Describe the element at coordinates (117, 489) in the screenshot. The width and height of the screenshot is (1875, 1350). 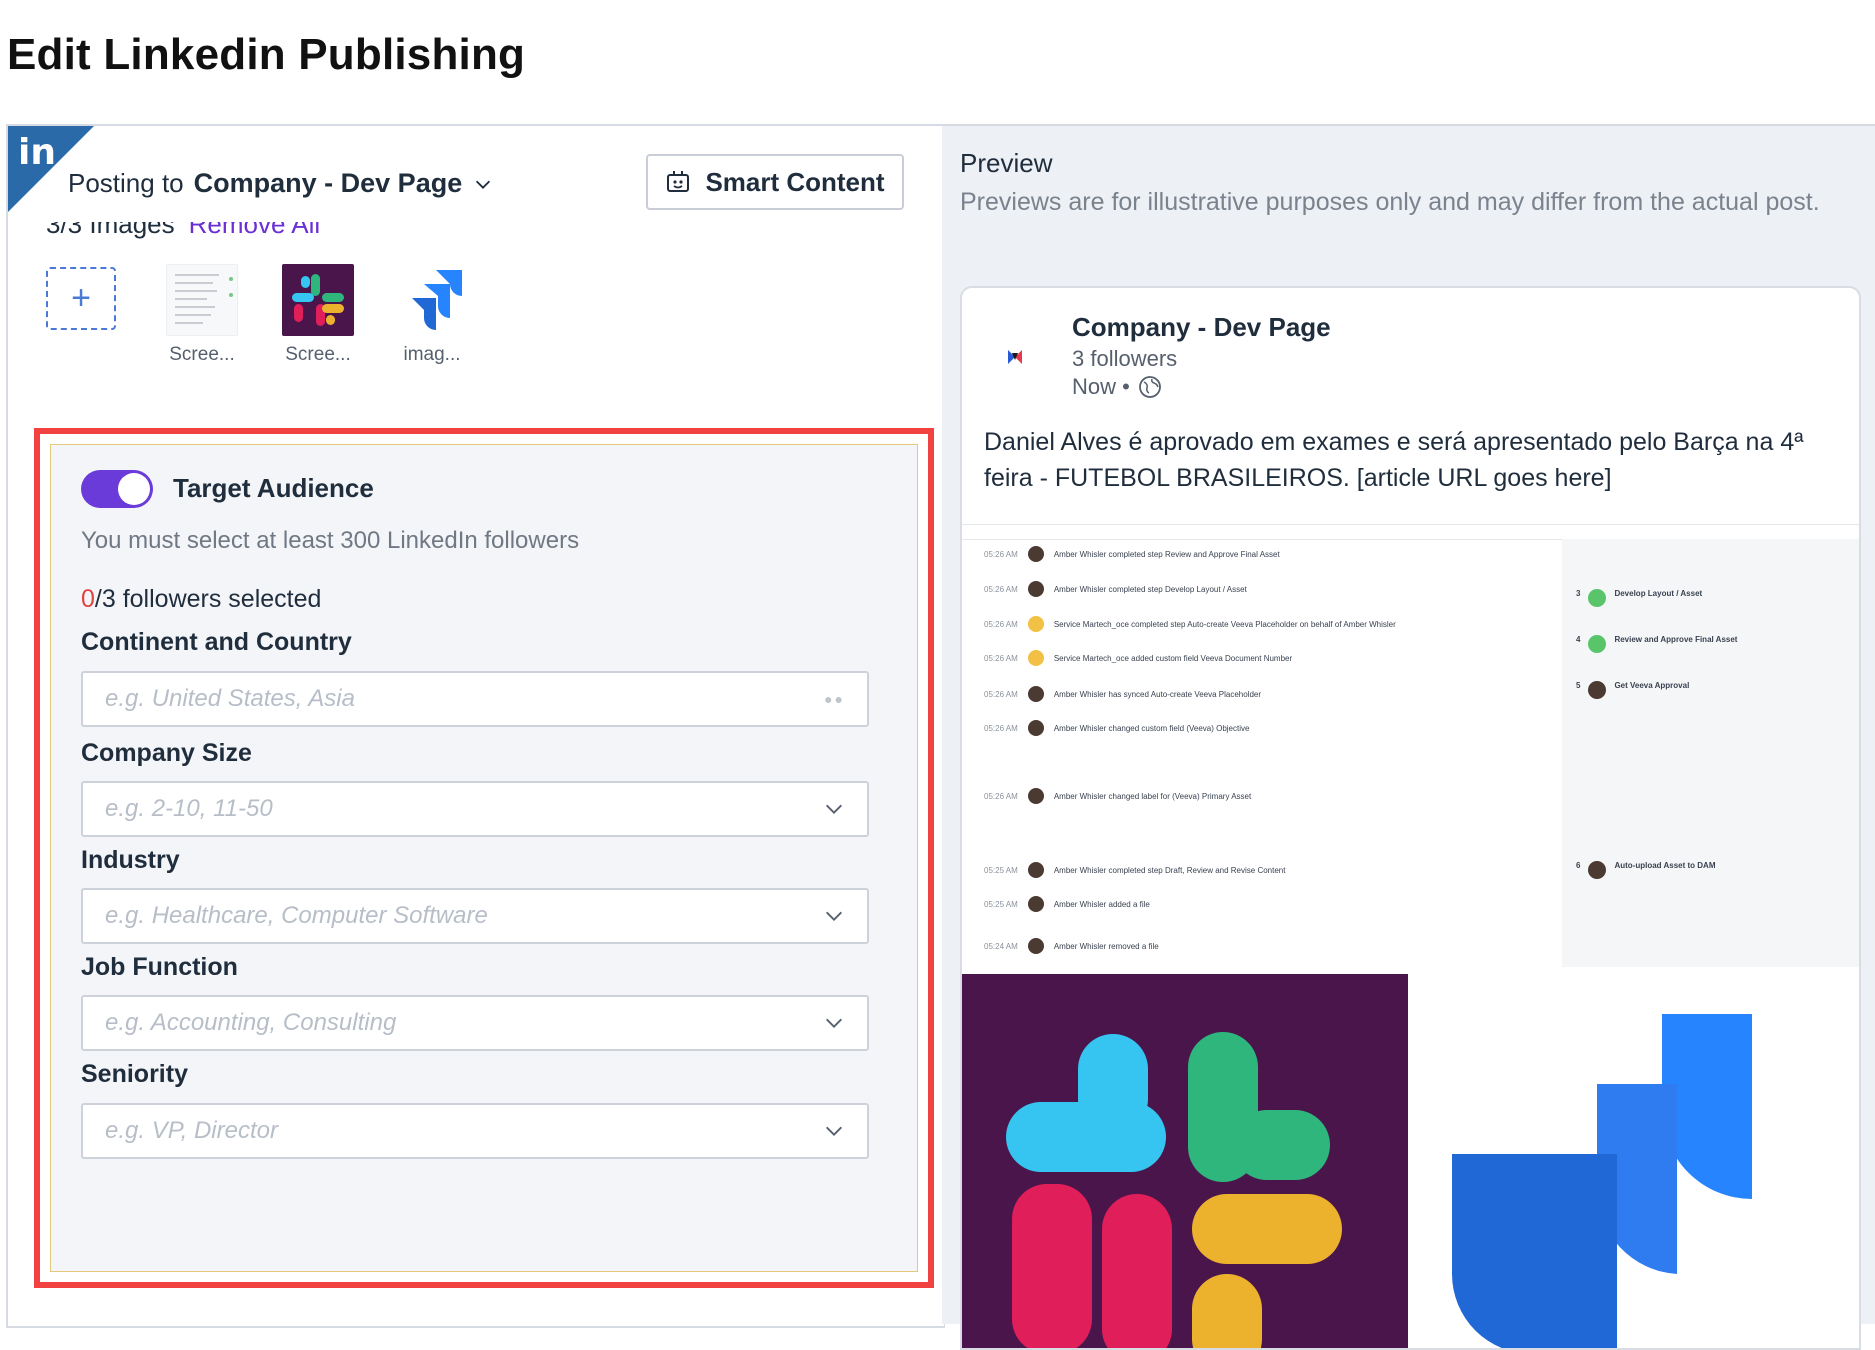
I see `target-audience-toggle` at that location.